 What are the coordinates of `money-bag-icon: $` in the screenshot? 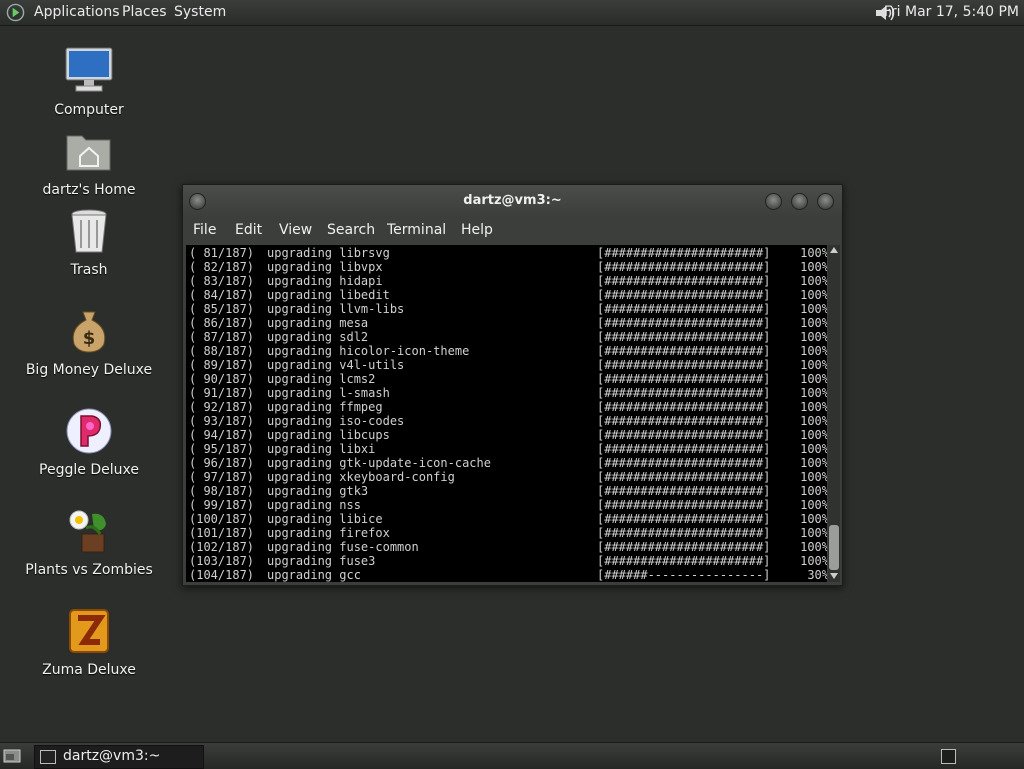 It's located at (89, 332).